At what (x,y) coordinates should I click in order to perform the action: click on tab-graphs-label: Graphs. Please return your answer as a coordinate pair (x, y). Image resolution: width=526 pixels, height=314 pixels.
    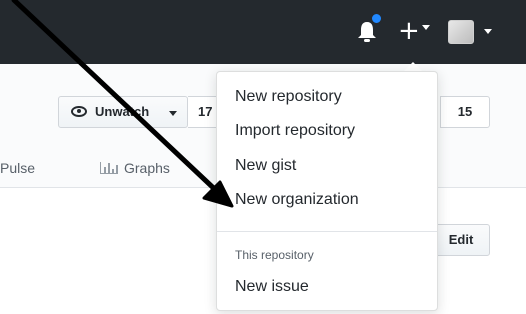
    Looking at the image, I should click on (147, 168).